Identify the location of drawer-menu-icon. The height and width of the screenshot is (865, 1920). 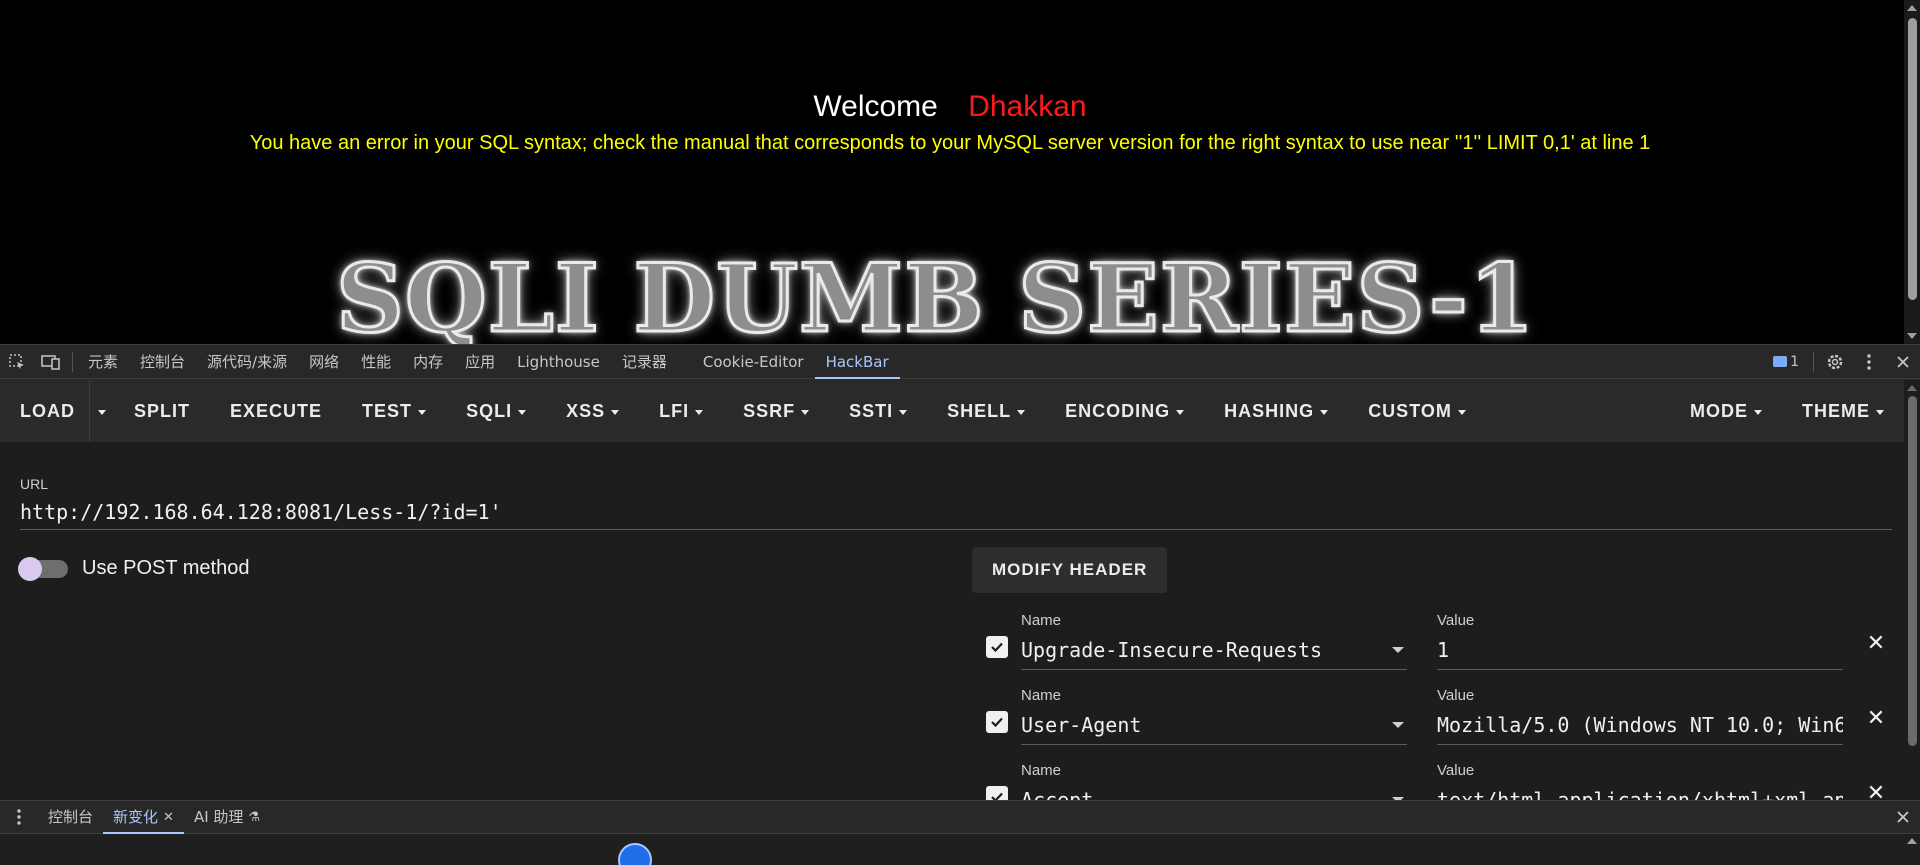
(19, 817).